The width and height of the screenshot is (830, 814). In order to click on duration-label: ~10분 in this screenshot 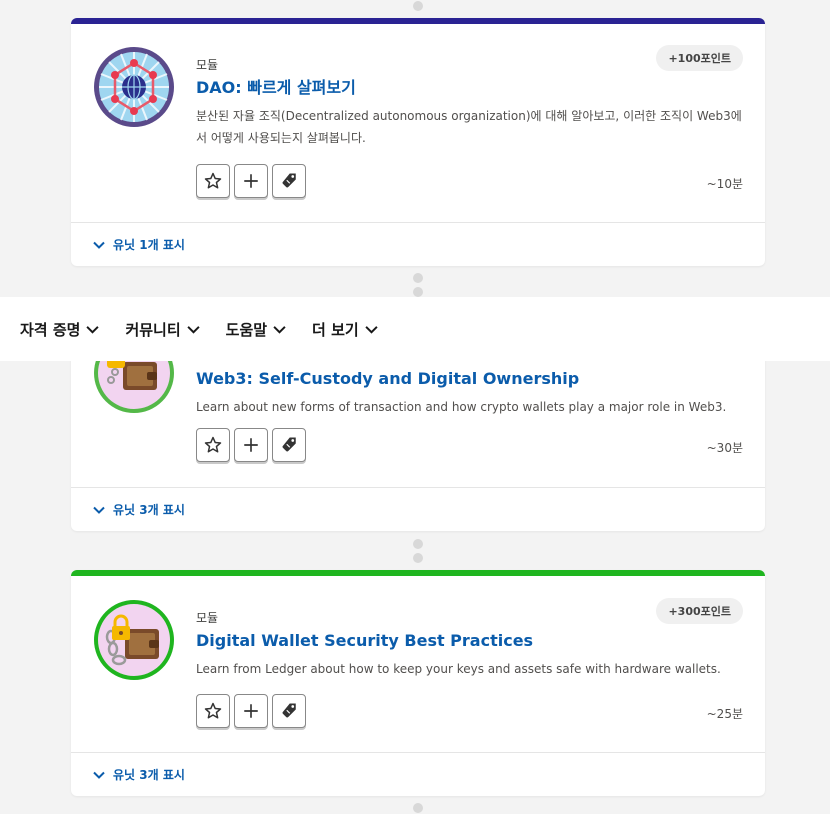, I will do `click(724, 184)`.